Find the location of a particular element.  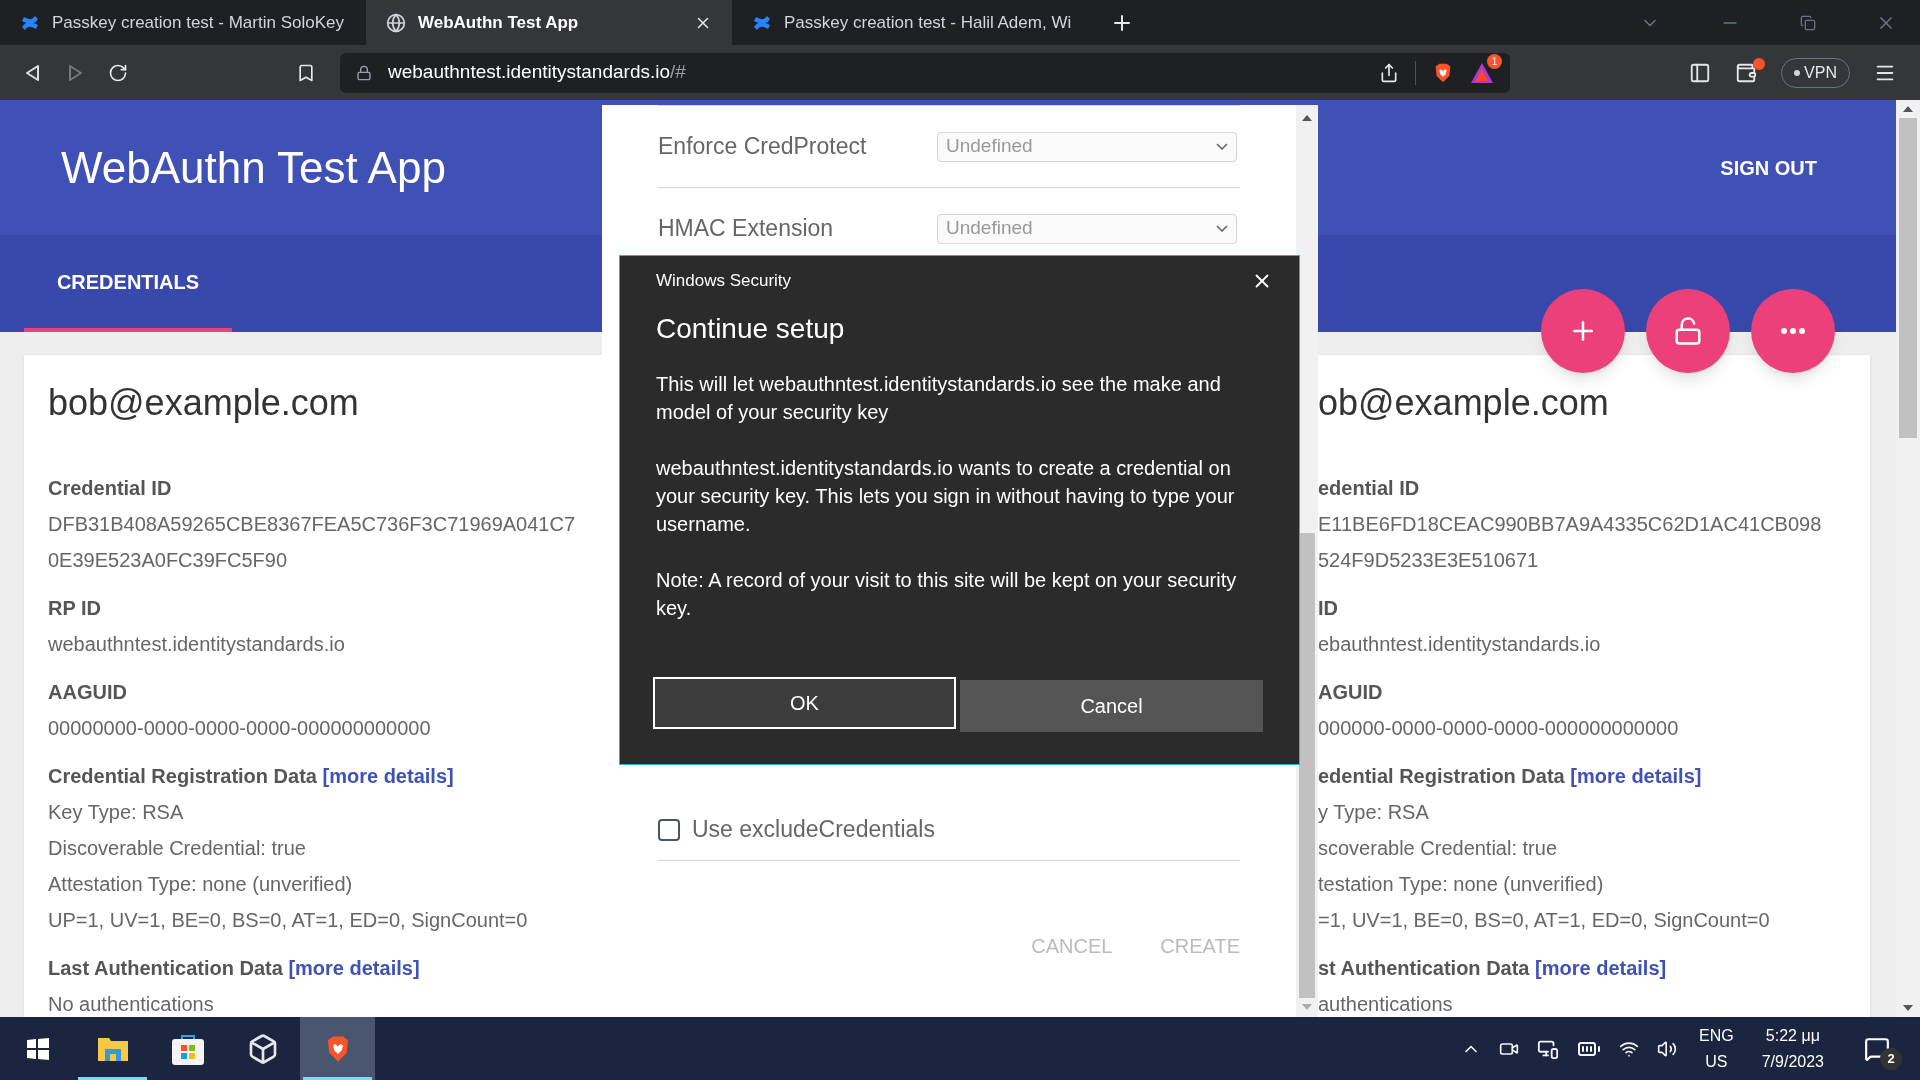

field-value: UP=1, UV=1, BE=0, BS=0, AT=1, ED=0, SignCount=0 is located at coordinates (288, 920).